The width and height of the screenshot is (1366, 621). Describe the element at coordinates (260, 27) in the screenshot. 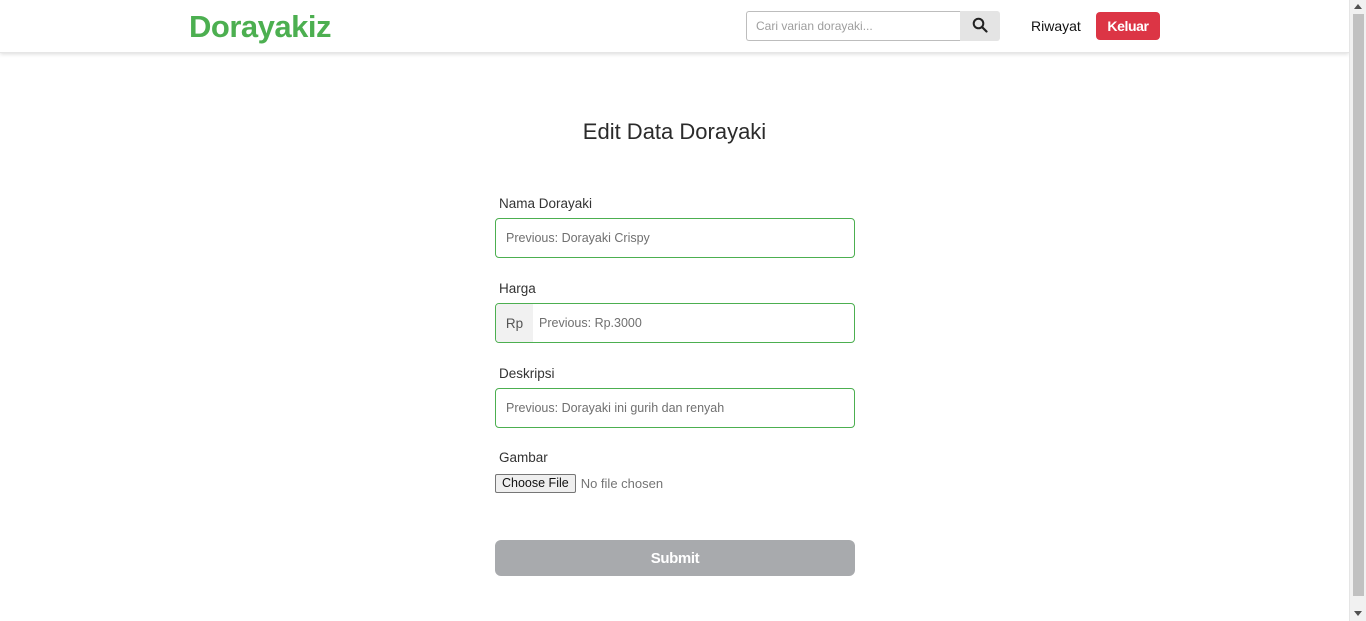

I see `brand-logo: Dorayakiz` at that location.